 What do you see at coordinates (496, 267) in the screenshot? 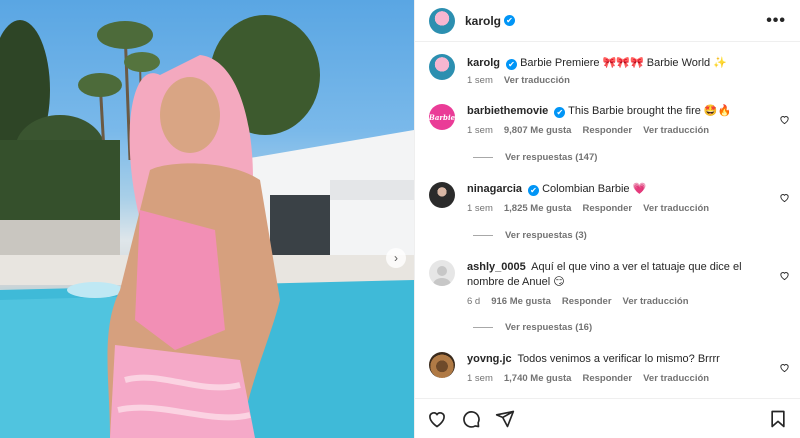
I see `comment-username: ashly_0005` at bounding box center [496, 267].